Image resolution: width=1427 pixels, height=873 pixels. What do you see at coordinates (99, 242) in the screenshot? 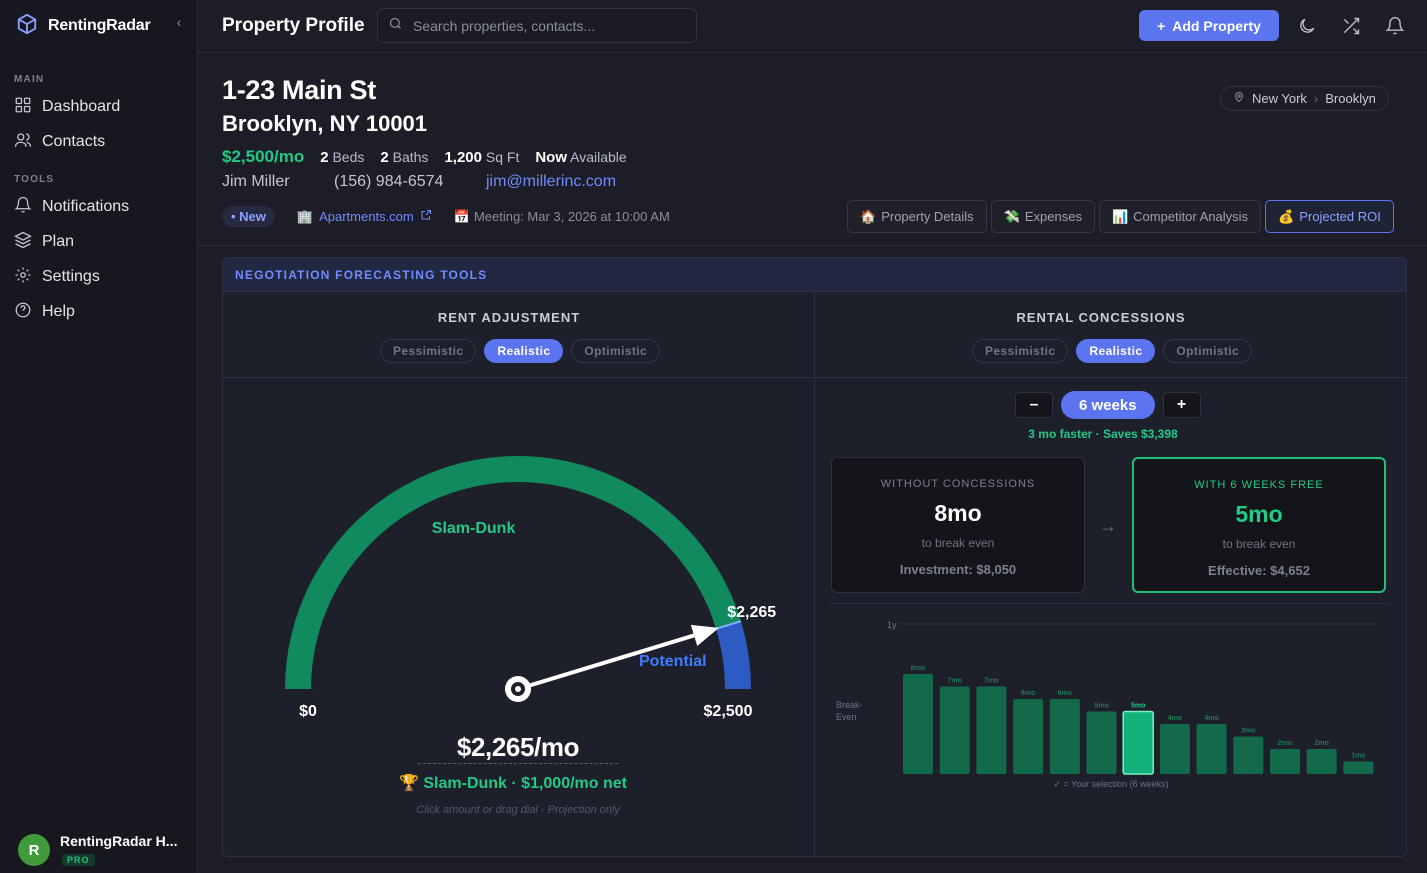
I see `sidebar-item-plan: Plan` at bounding box center [99, 242].